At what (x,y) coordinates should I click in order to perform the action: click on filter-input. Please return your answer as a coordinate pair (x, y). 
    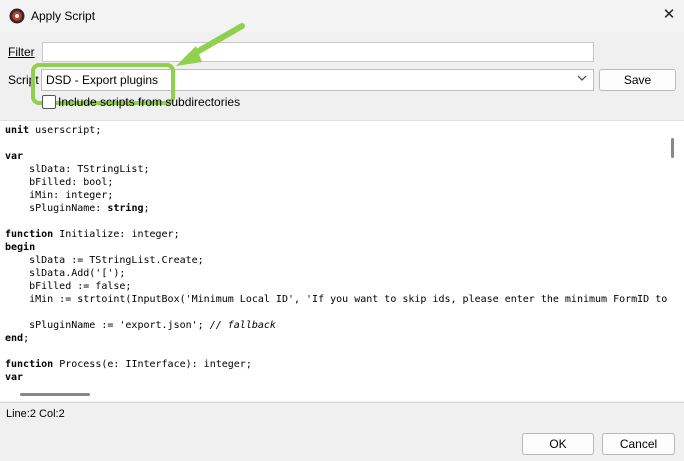
    Looking at the image, I should click on (318, 52).